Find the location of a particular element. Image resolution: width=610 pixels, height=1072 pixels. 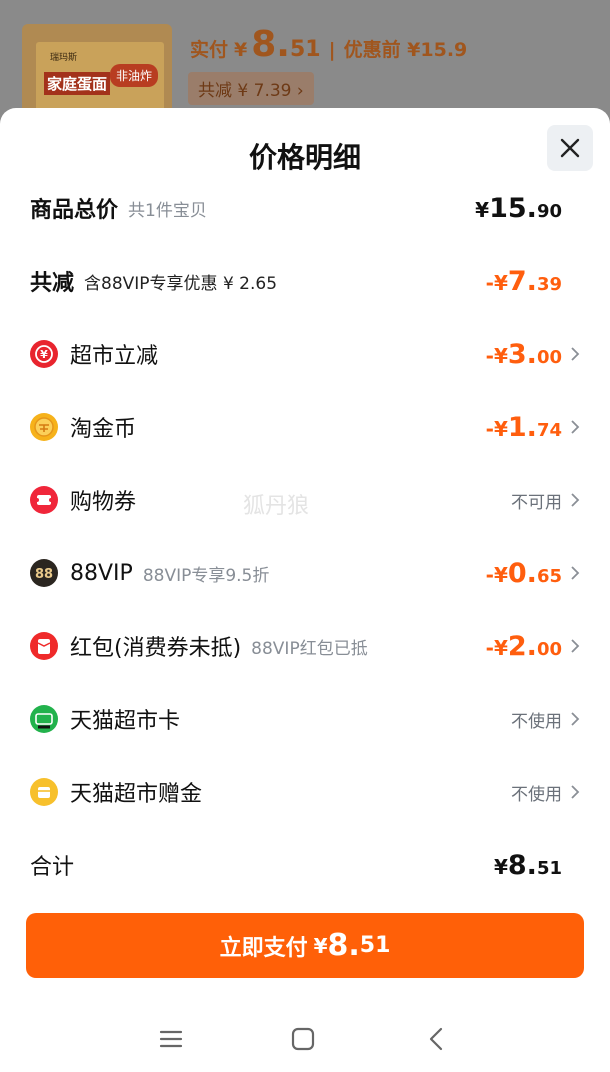

amount: ¥ 8. 51 is located at coordinates (528, 865).